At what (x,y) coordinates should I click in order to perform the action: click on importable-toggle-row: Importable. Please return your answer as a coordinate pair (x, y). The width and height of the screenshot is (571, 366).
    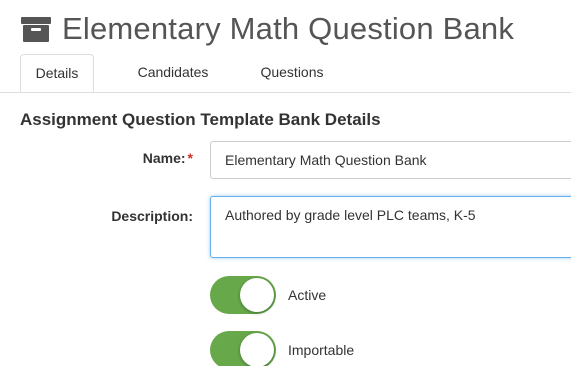
    Looking at the image, I should click on (282, 348).